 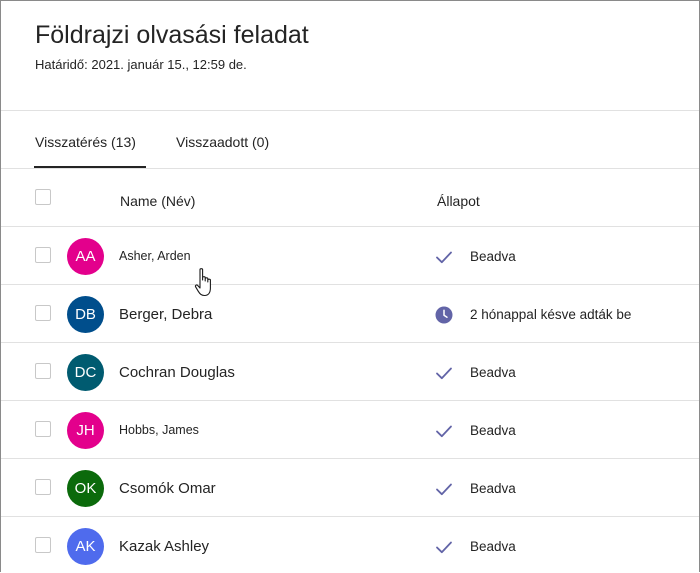 What do you see at coordinates (551, 314) in the screenshot?
I see `status-text: 2 hónappal késve adták be` at bounding box center [551, 314].